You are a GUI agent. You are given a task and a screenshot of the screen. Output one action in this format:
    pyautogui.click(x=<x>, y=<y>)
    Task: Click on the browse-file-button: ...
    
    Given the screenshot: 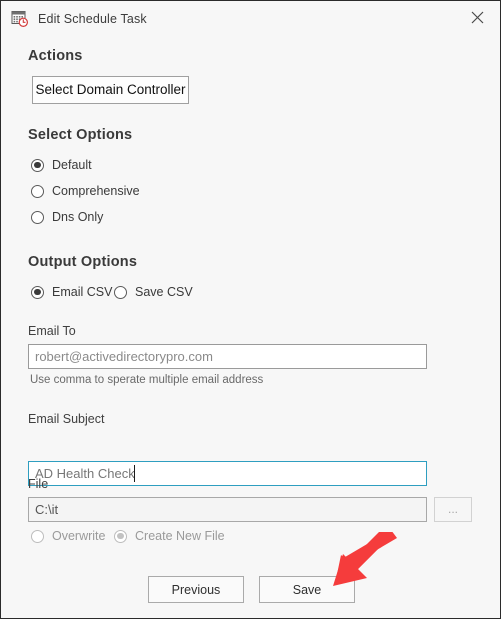 What is the action you would take?
    pyautogui.click(x=453, y=509)
    